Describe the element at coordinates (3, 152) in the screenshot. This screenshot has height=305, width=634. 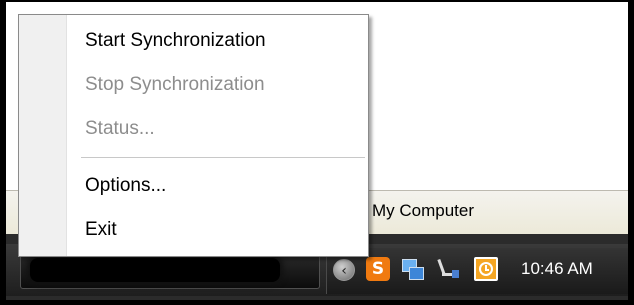
I see `frame-border-left` at that location.